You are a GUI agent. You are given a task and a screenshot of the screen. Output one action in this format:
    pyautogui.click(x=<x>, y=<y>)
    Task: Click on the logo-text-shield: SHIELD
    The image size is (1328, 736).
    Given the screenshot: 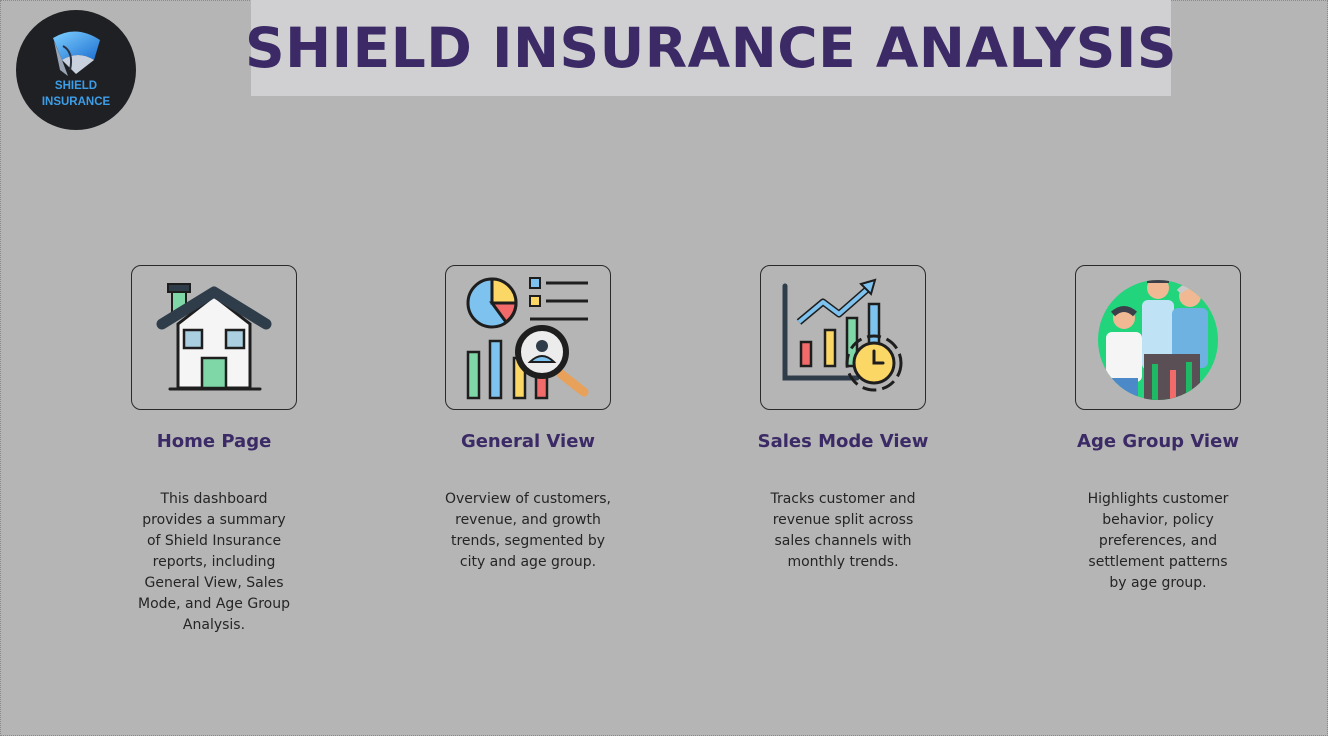 What is the action you would take?
    pyautogui.click(x=76, y=86)
    